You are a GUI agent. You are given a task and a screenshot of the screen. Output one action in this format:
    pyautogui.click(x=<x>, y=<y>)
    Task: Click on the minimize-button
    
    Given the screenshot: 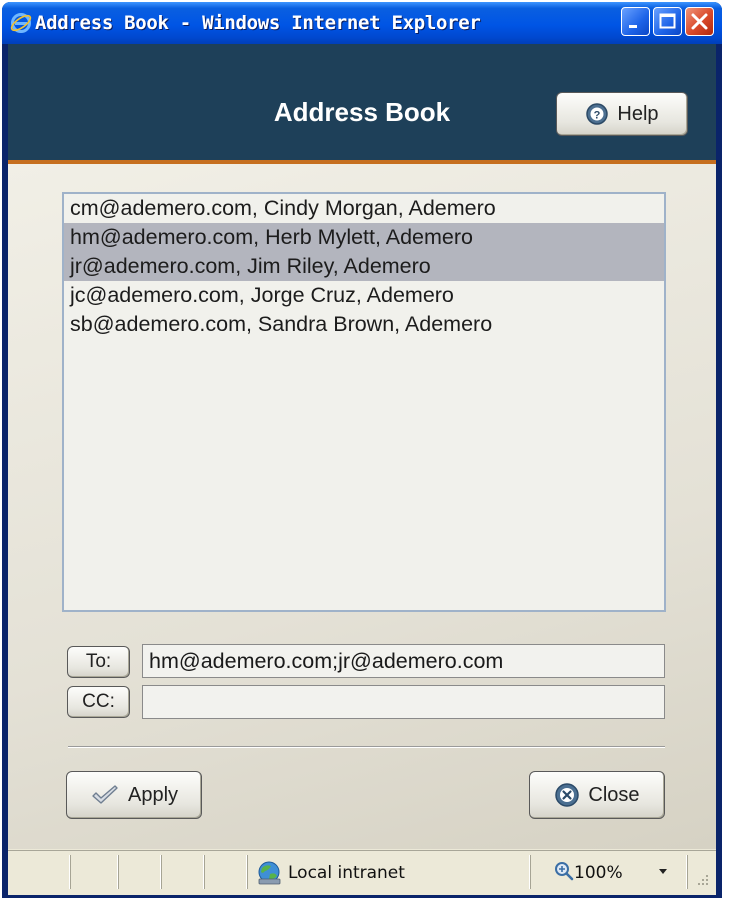 What is the action you would take?
    pyautogui.click(x=635, y=21)
    